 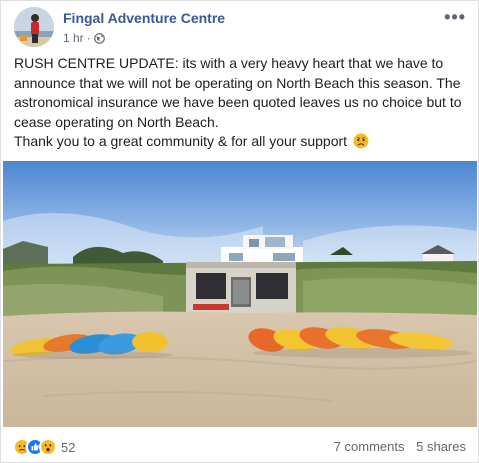 I want to click on sad-face-emoji, so click(x=361, y=141).